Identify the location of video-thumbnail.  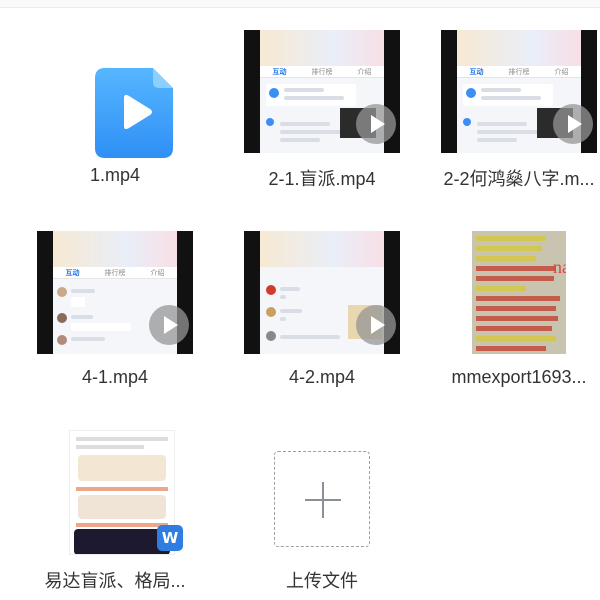
(322, 292).